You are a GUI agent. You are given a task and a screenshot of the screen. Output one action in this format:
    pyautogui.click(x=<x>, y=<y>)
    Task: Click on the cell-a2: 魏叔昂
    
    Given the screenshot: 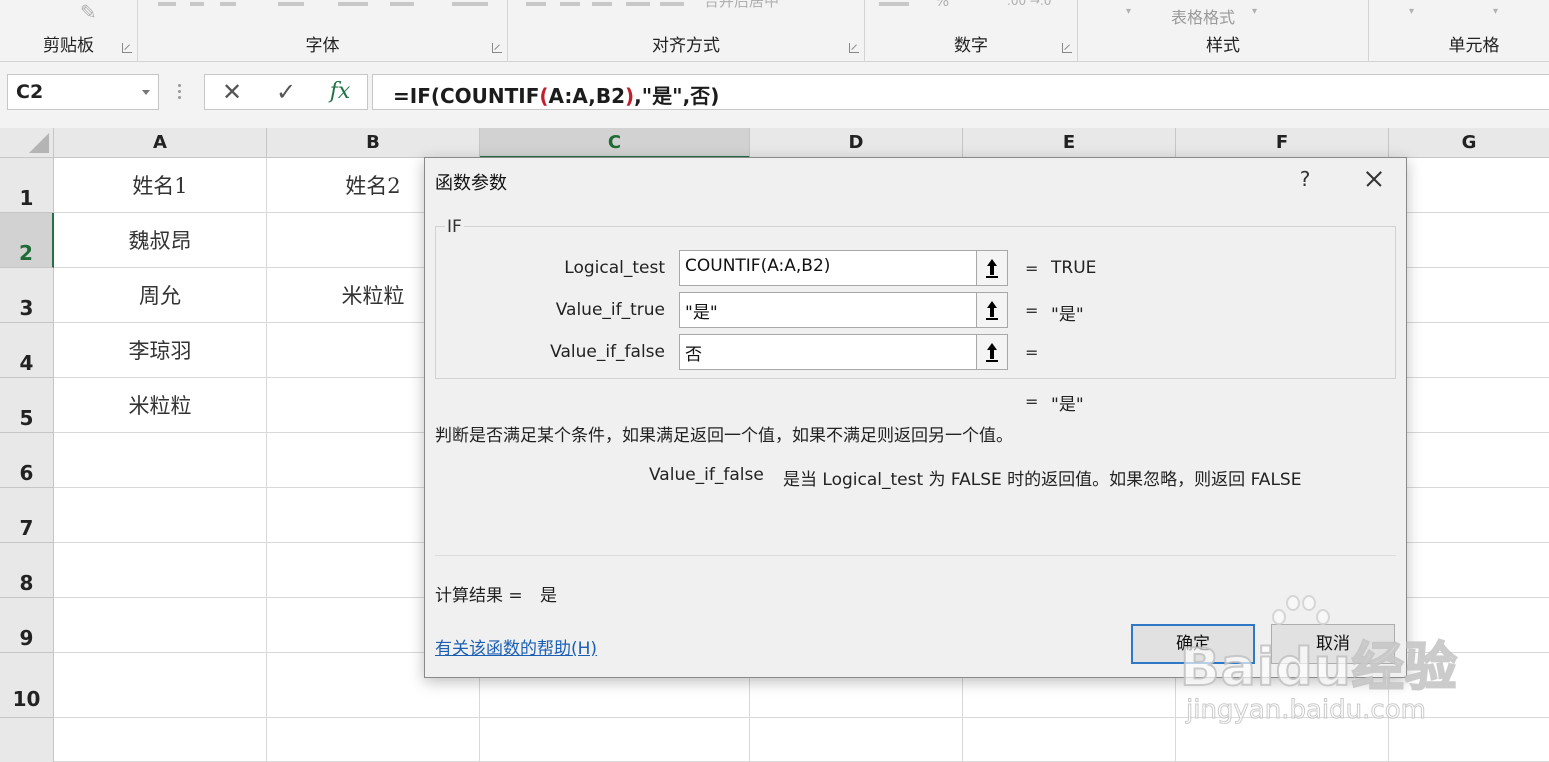 What is the action you would take?
    pyautogui.click(x=160, y=240)
    